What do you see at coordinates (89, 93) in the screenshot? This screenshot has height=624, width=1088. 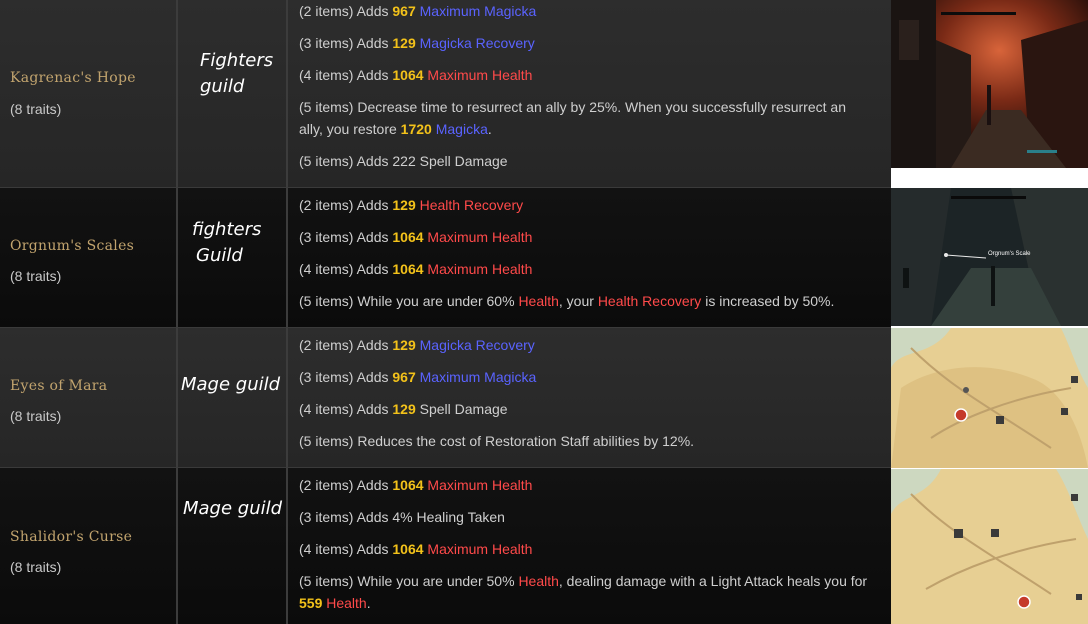 I see `set-name-cell: Kagrenac's Hope (8 traits)` at bounding box center [89, 93].